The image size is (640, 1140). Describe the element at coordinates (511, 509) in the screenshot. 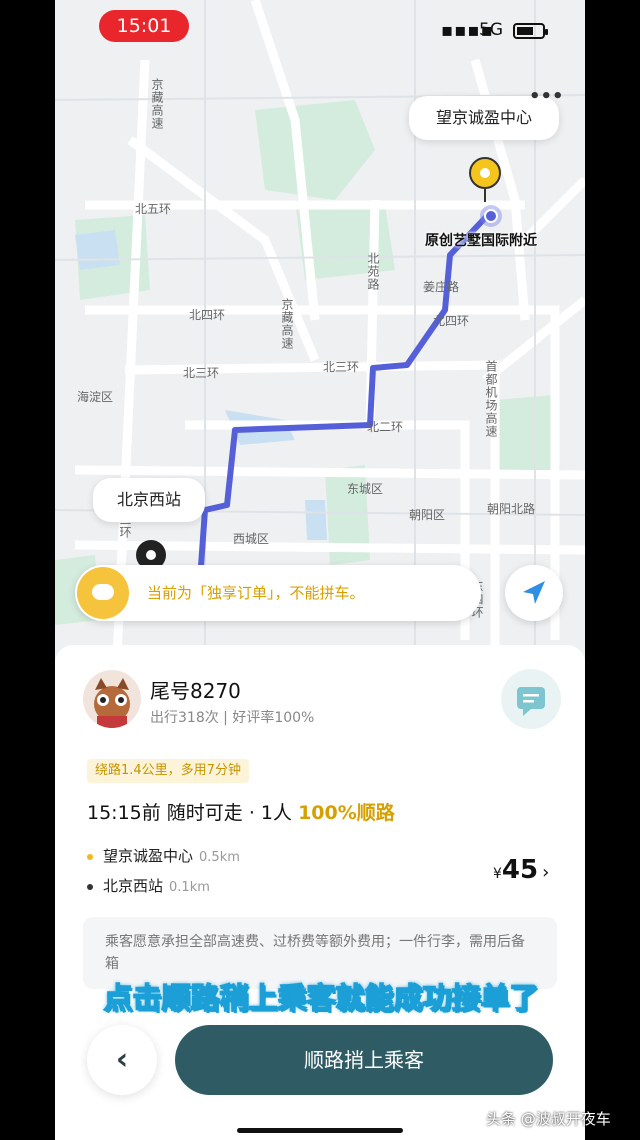

I see `map-label: 朝阳北路` at that location.